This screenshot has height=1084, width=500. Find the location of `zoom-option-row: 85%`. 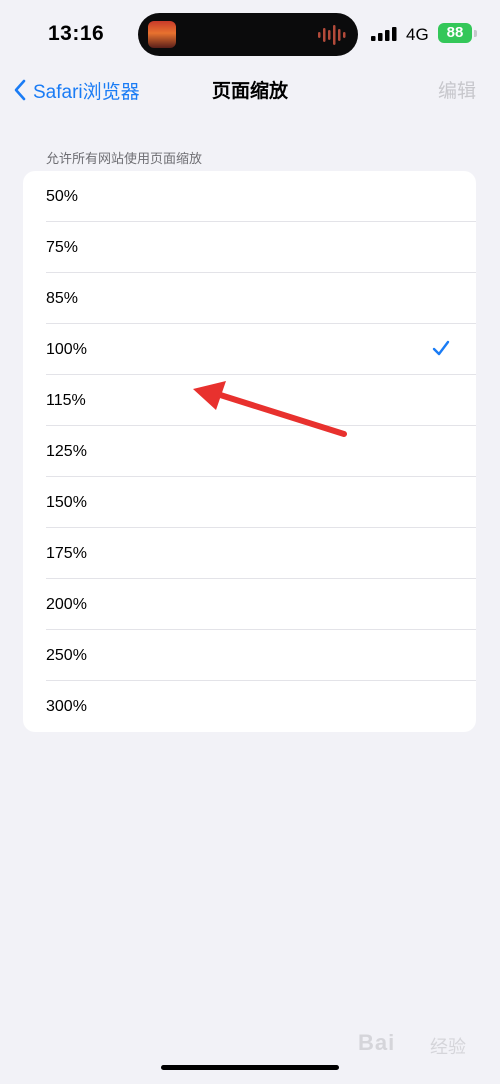

zoom-option-row: 85% is located at coordinates (249, 298).